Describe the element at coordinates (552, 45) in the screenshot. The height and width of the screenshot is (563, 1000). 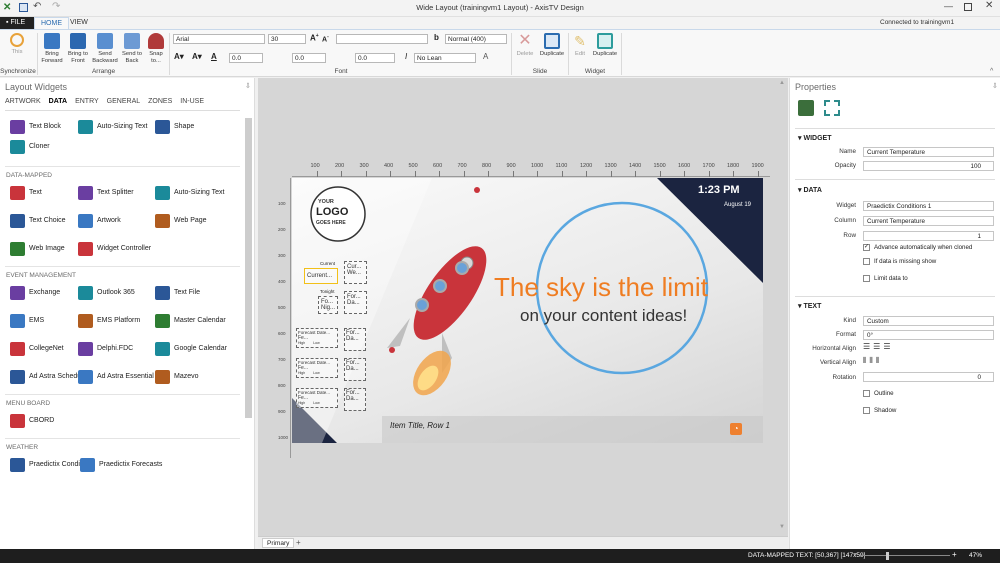
I see `slide-duplicate-button: Duplicate` at that location.